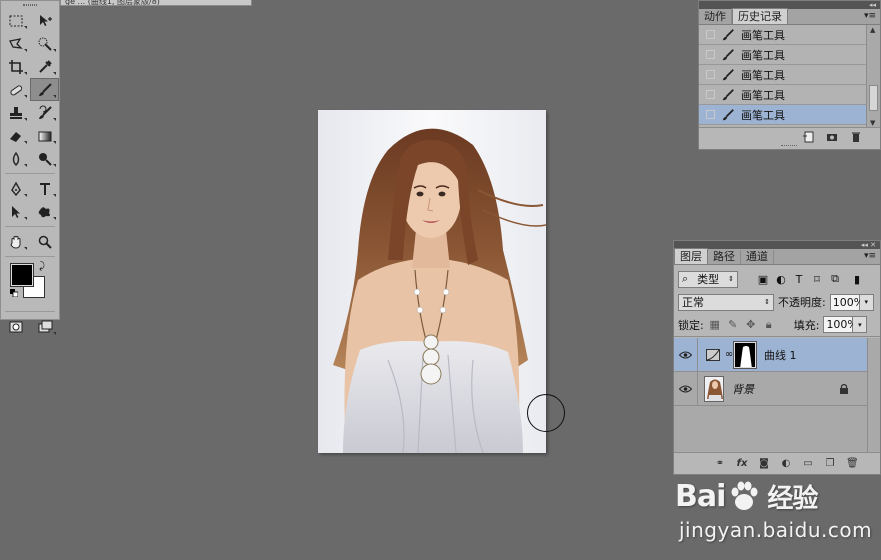 The height and width of the screenshot is (560, 881). Describe the element at coordinates (852, 463) in the screenshot. I see `trash-icon: 🗑︎` at that location.